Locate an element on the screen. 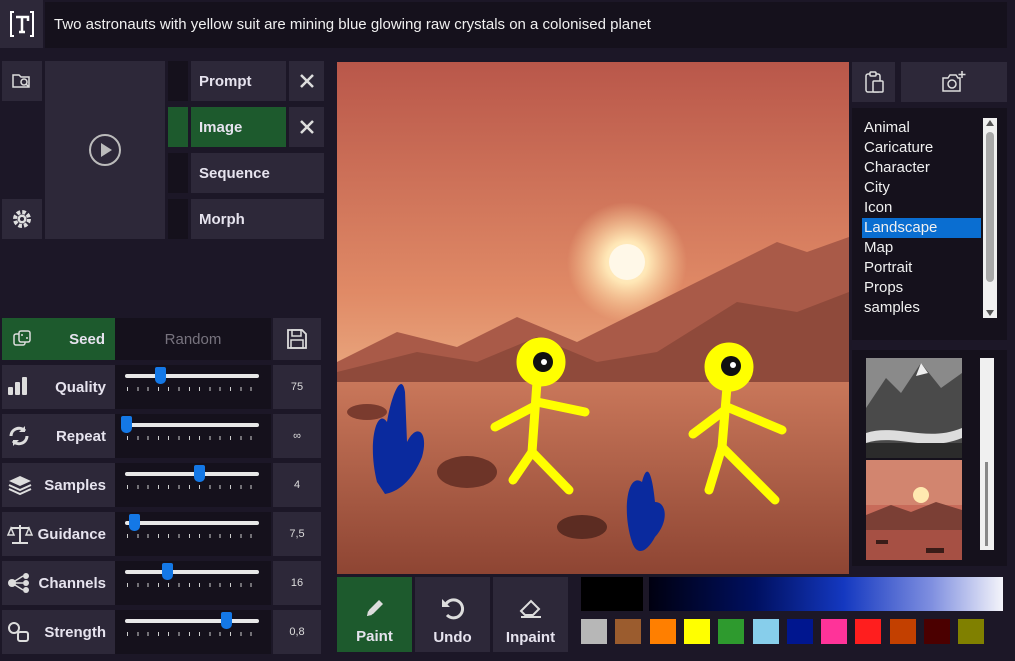 This screenshot has height=661, width=1015. slider-samples is located at coordinates (193, 485).